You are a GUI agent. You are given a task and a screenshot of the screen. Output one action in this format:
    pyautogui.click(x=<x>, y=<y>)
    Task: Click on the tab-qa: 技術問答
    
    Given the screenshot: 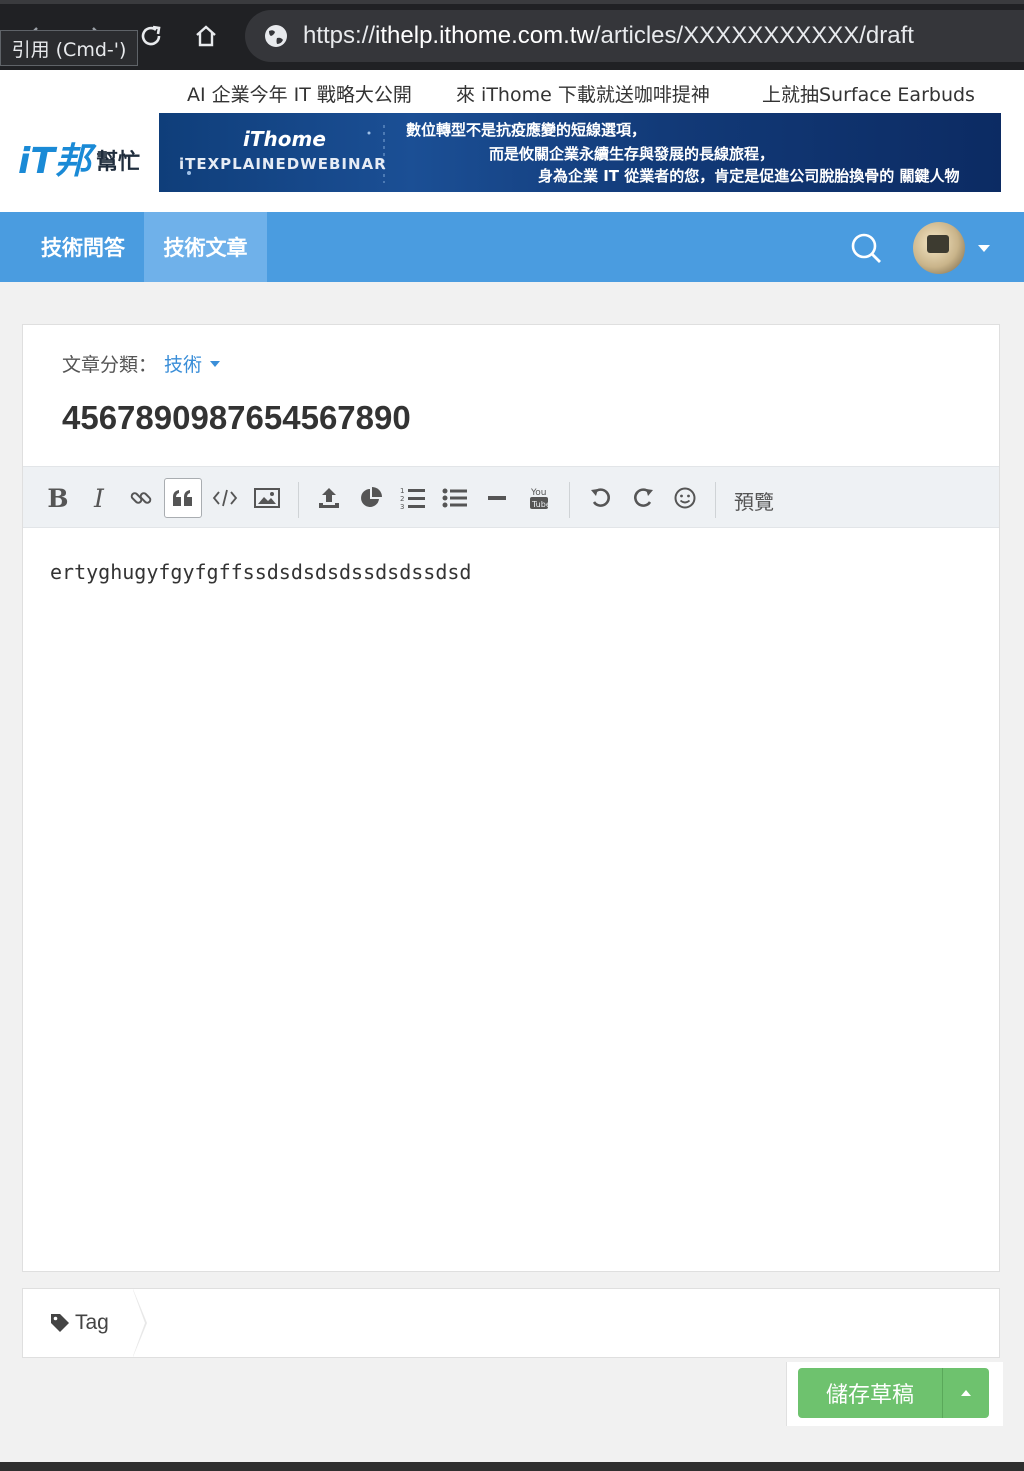 What is the action you would take?
    pyautogui.click(x=83, y=247)
    